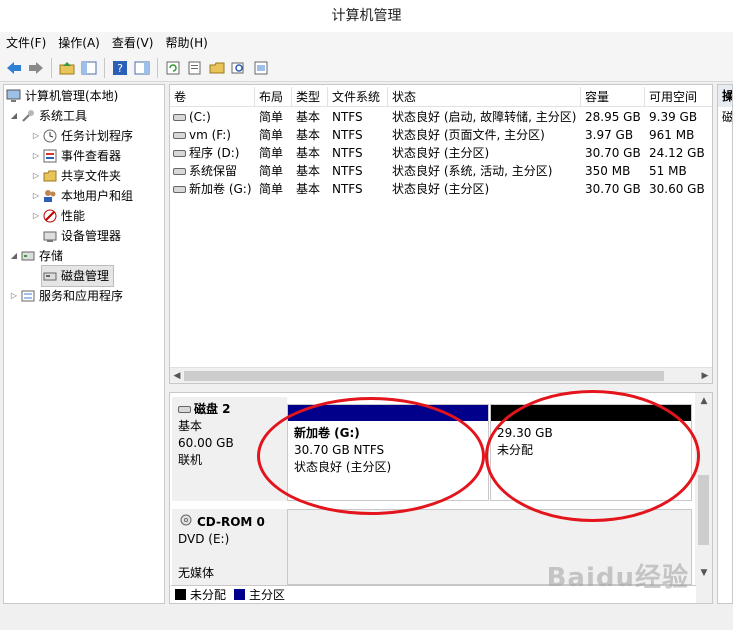  I want to click on forward-icon, so click(36, 68).